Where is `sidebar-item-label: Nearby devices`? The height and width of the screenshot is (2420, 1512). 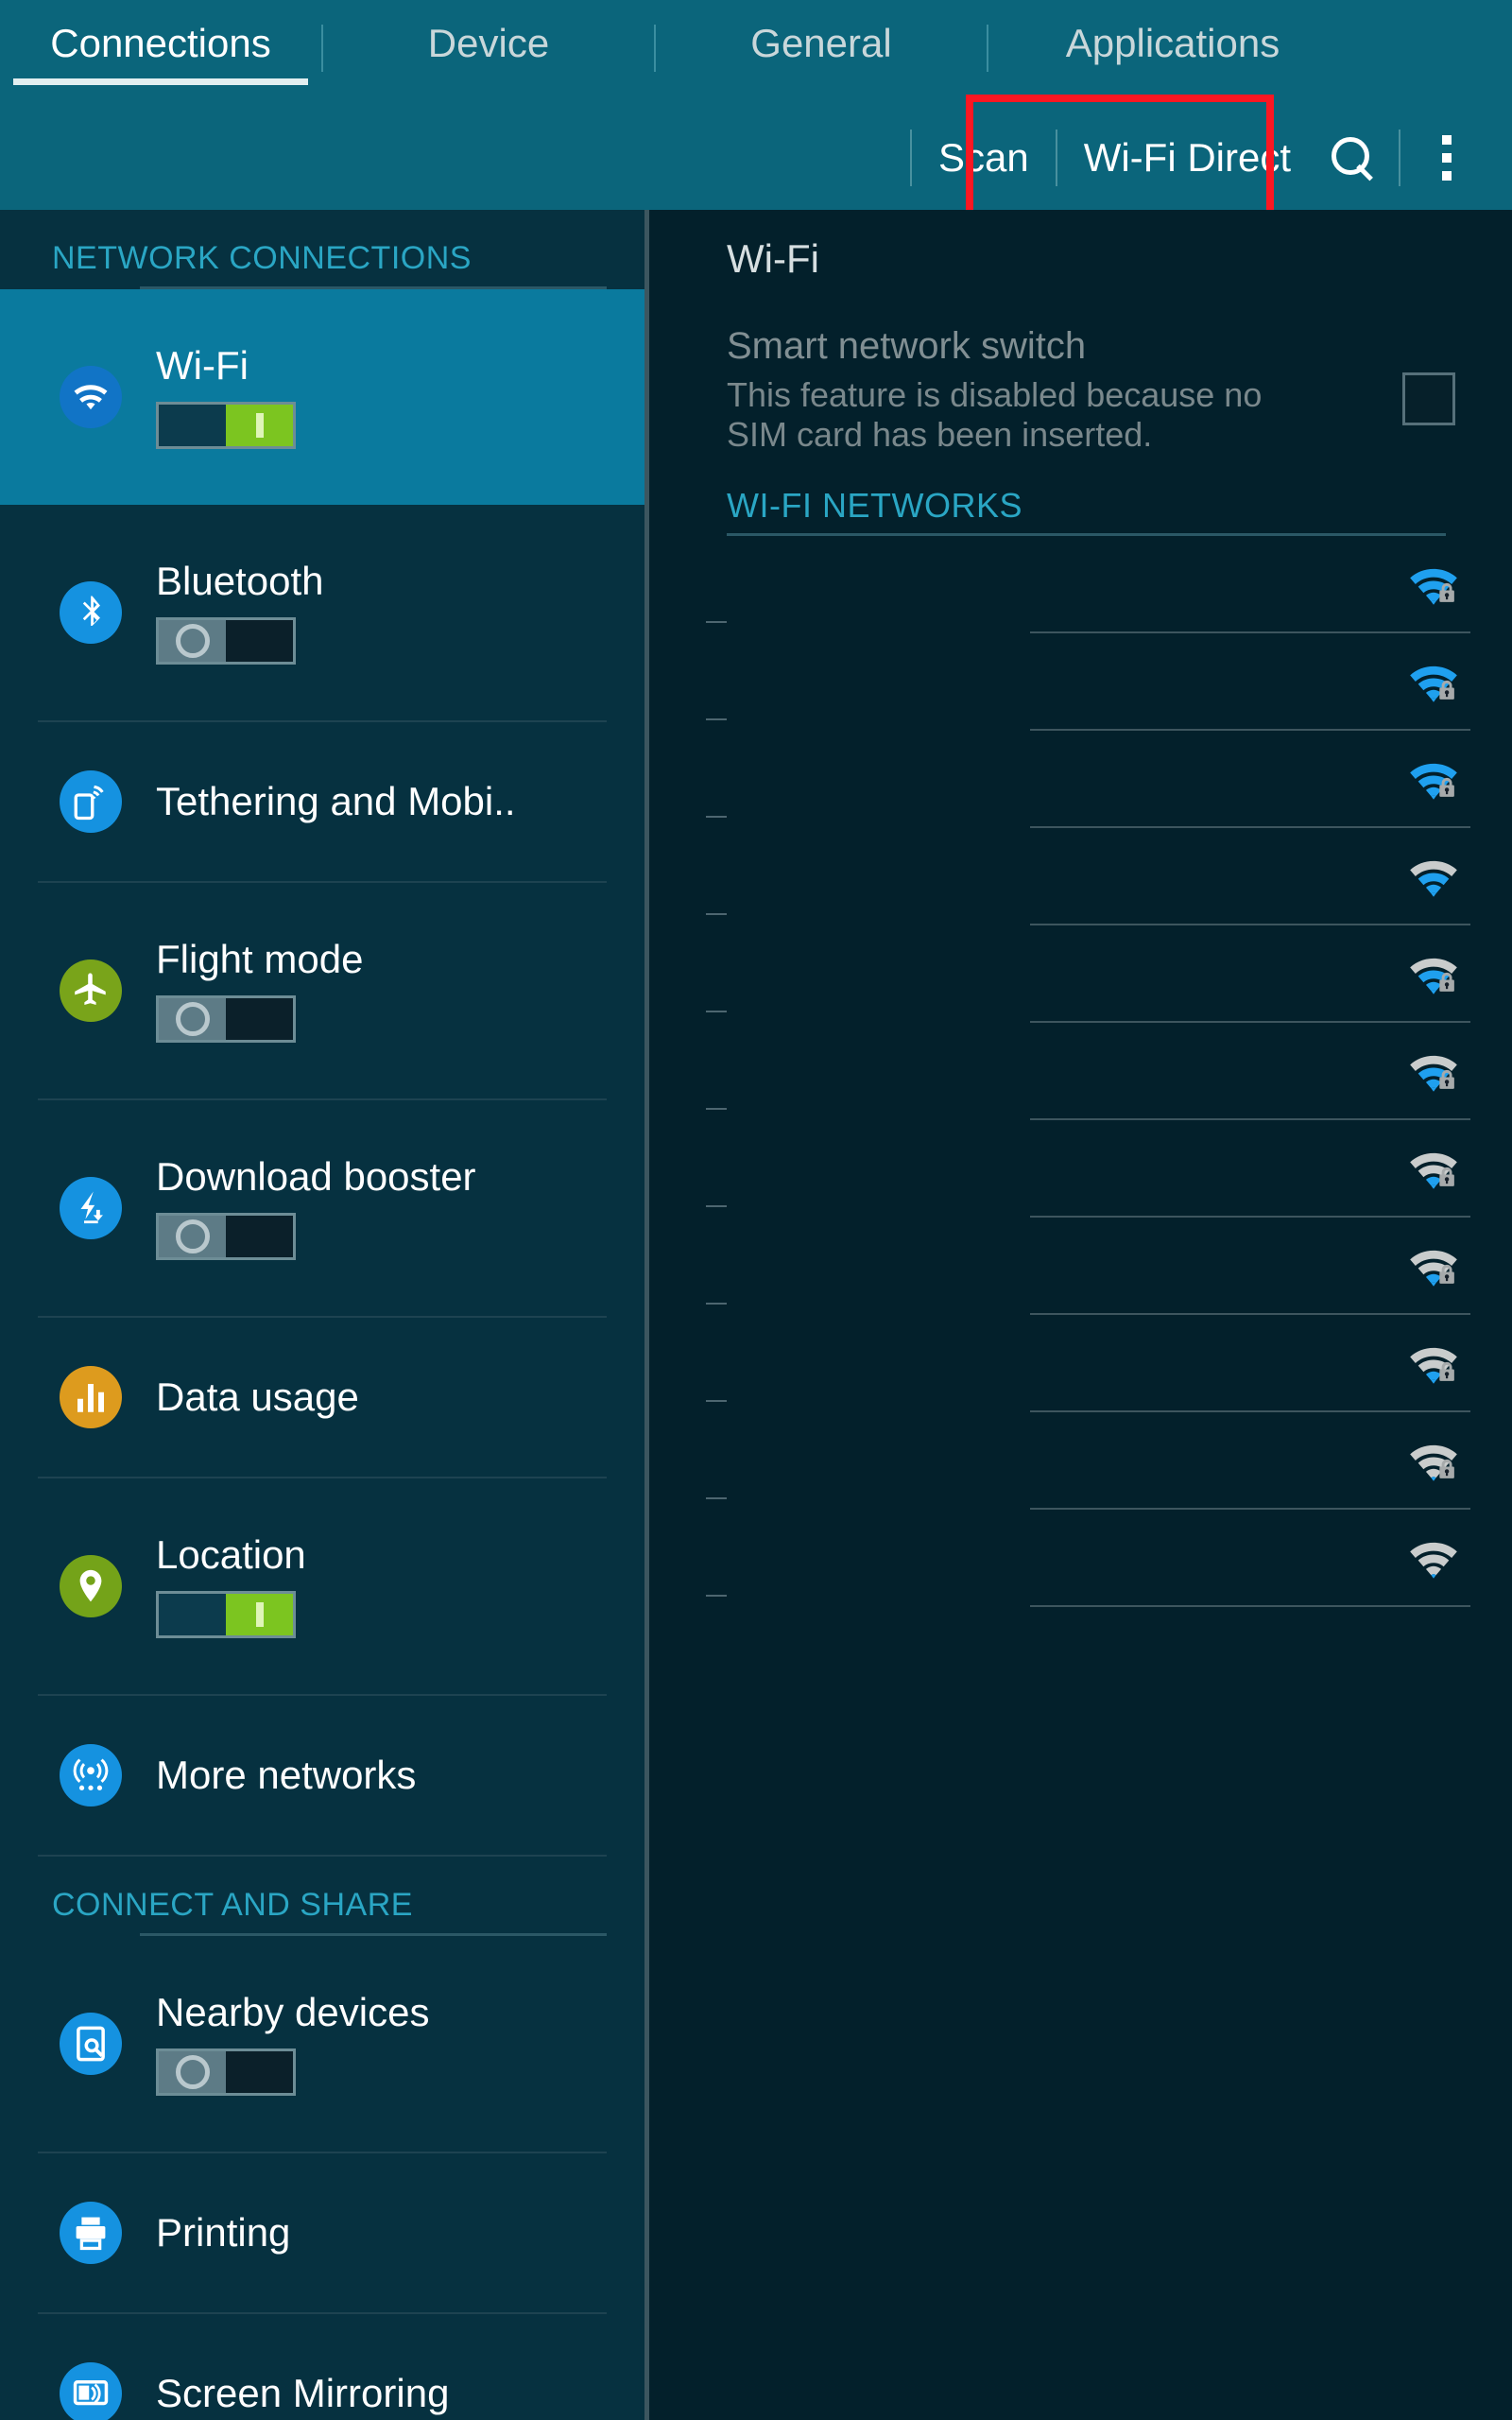 sidebar-item-label: Nearby devices is located at coordinates (293, 2012).